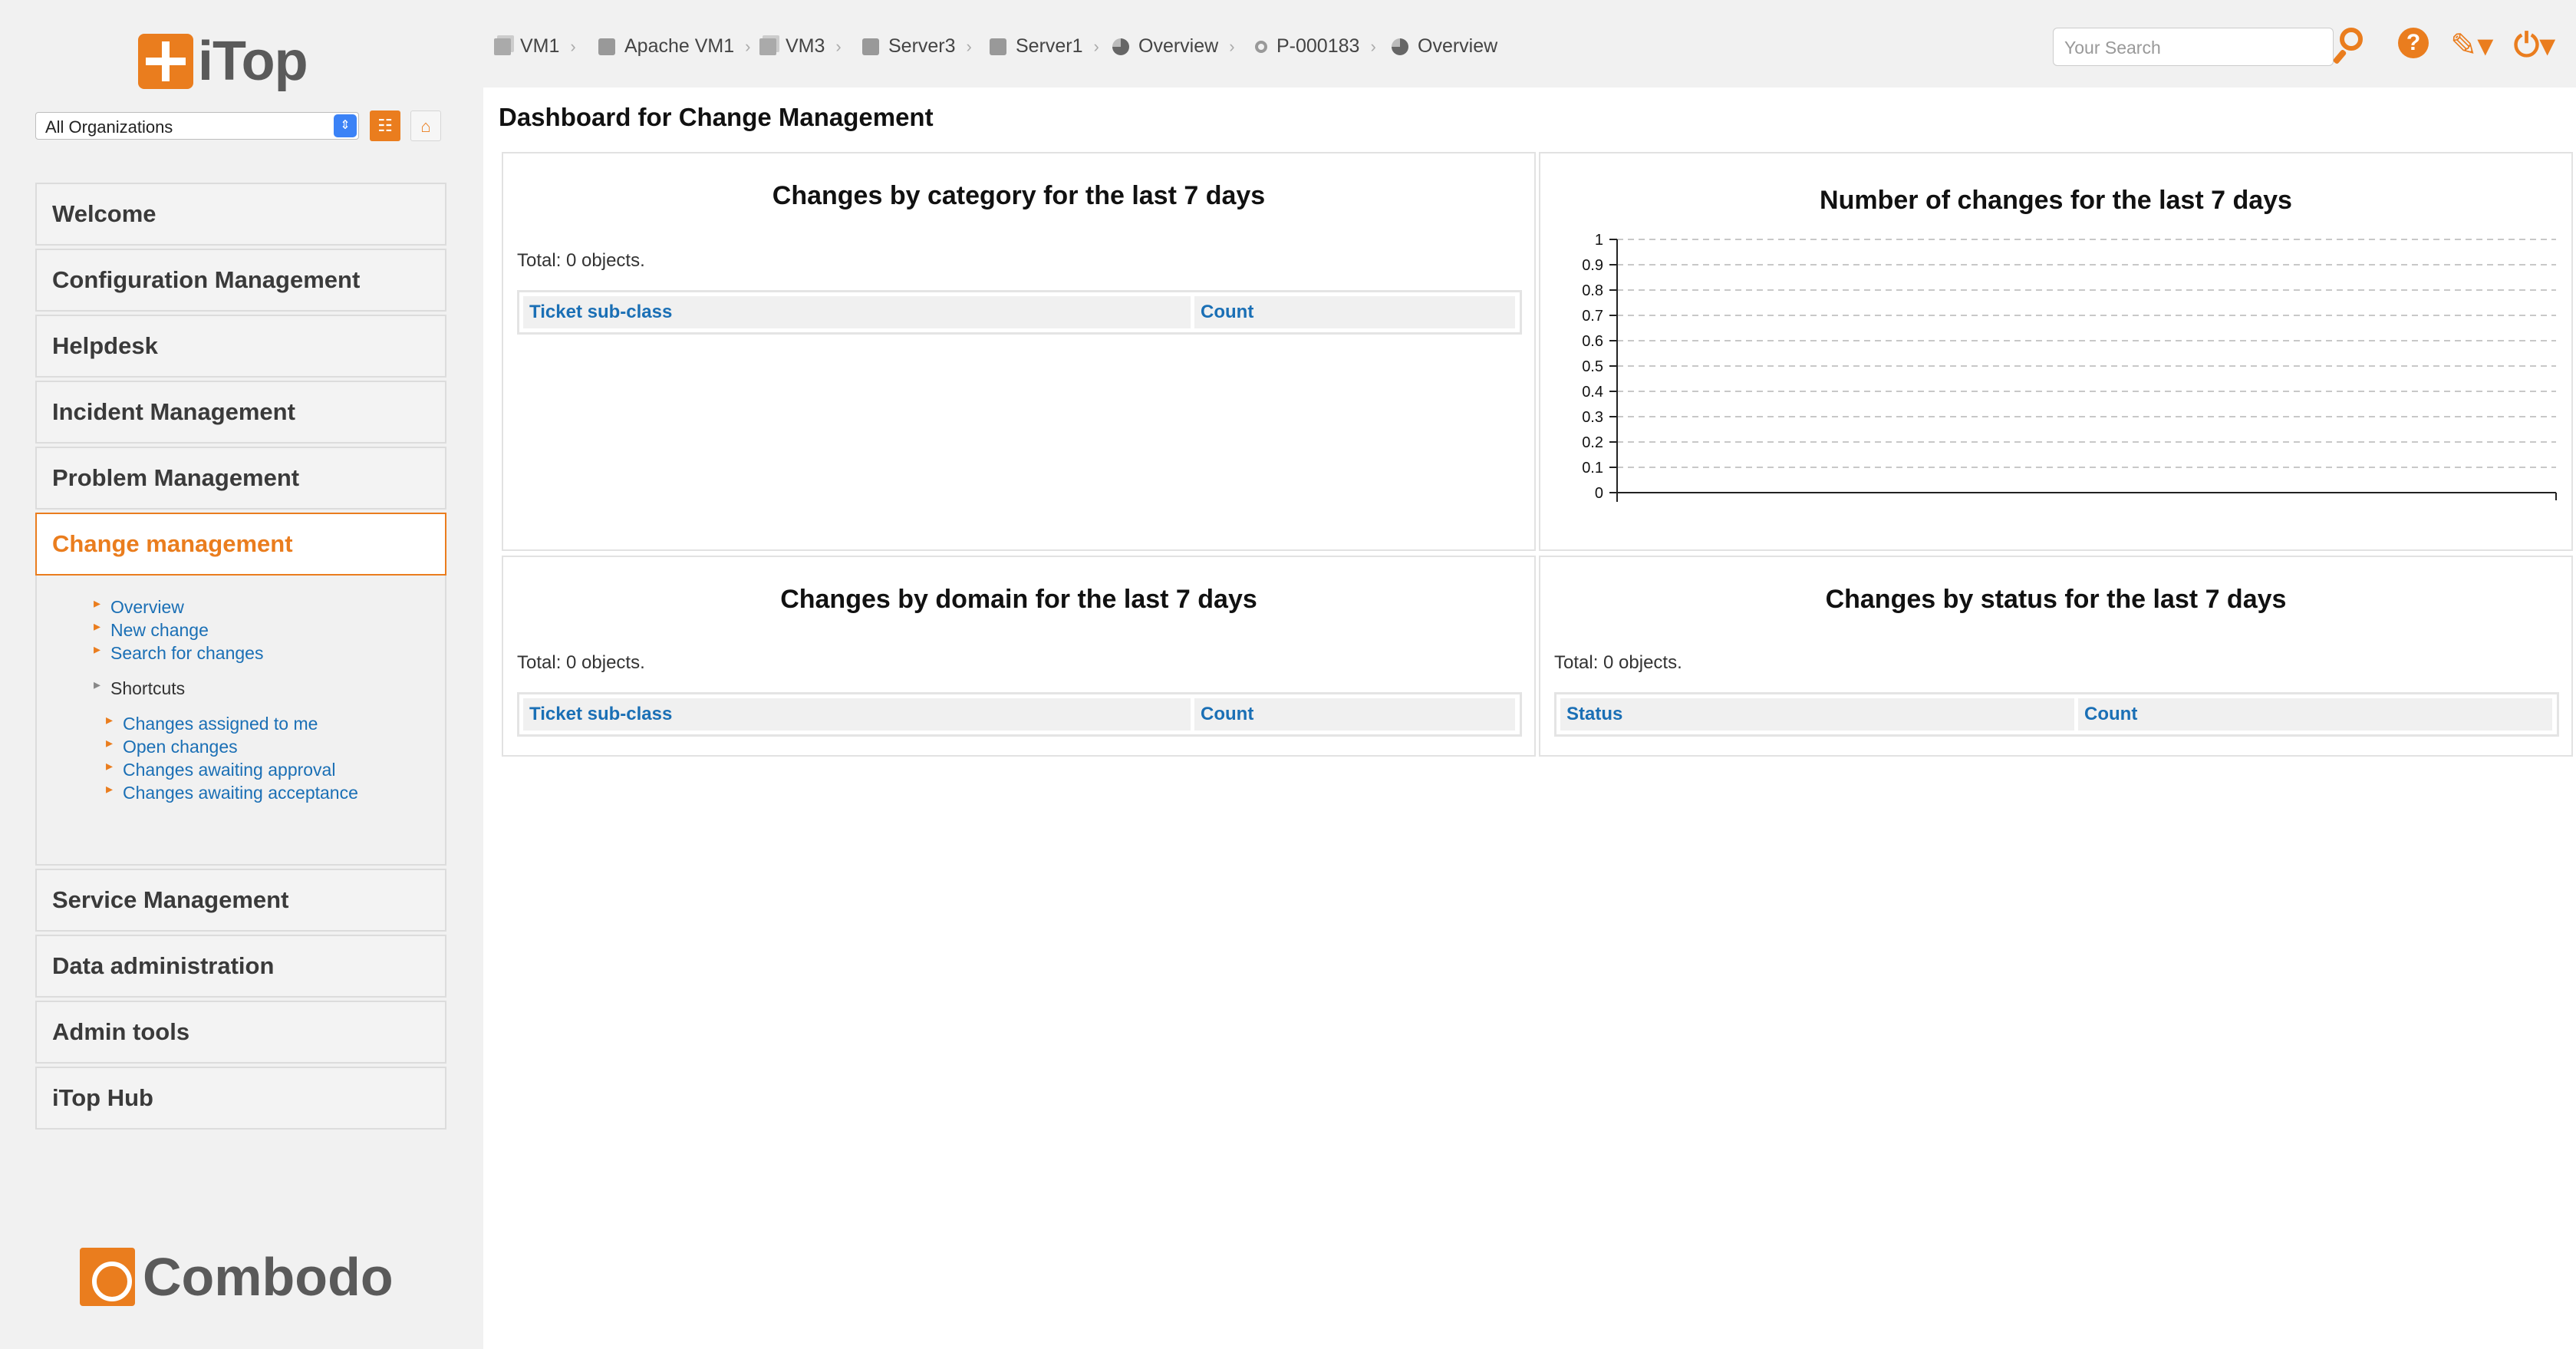 This screenshot has height=1349, width=2576. Describe the element at coordinates (240, 478) in the screenshot. I see `menu-problem-management: Problem Management` at that location.